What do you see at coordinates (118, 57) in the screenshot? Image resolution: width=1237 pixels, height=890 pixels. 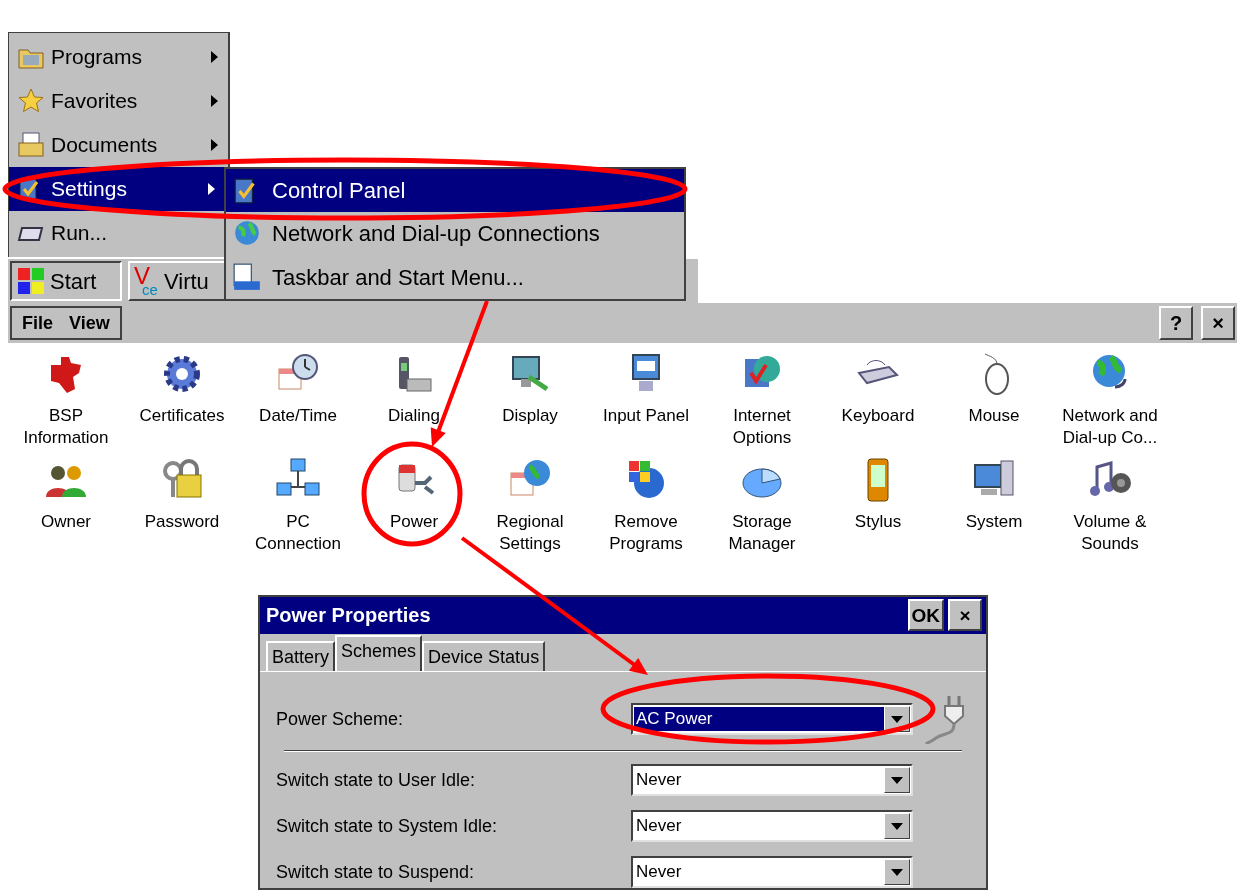 I see `menu-item: Programs` at bounding box center [118, 57].